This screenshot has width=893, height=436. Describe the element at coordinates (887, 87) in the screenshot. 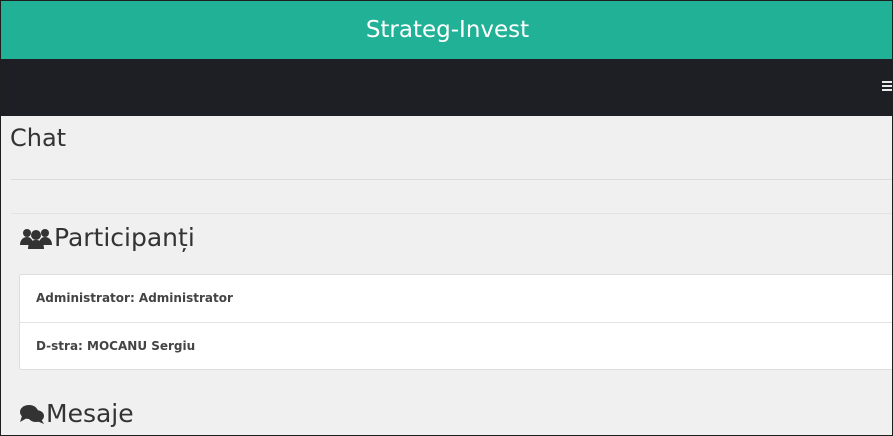

I see `hamburger-menu-icon` at that location.